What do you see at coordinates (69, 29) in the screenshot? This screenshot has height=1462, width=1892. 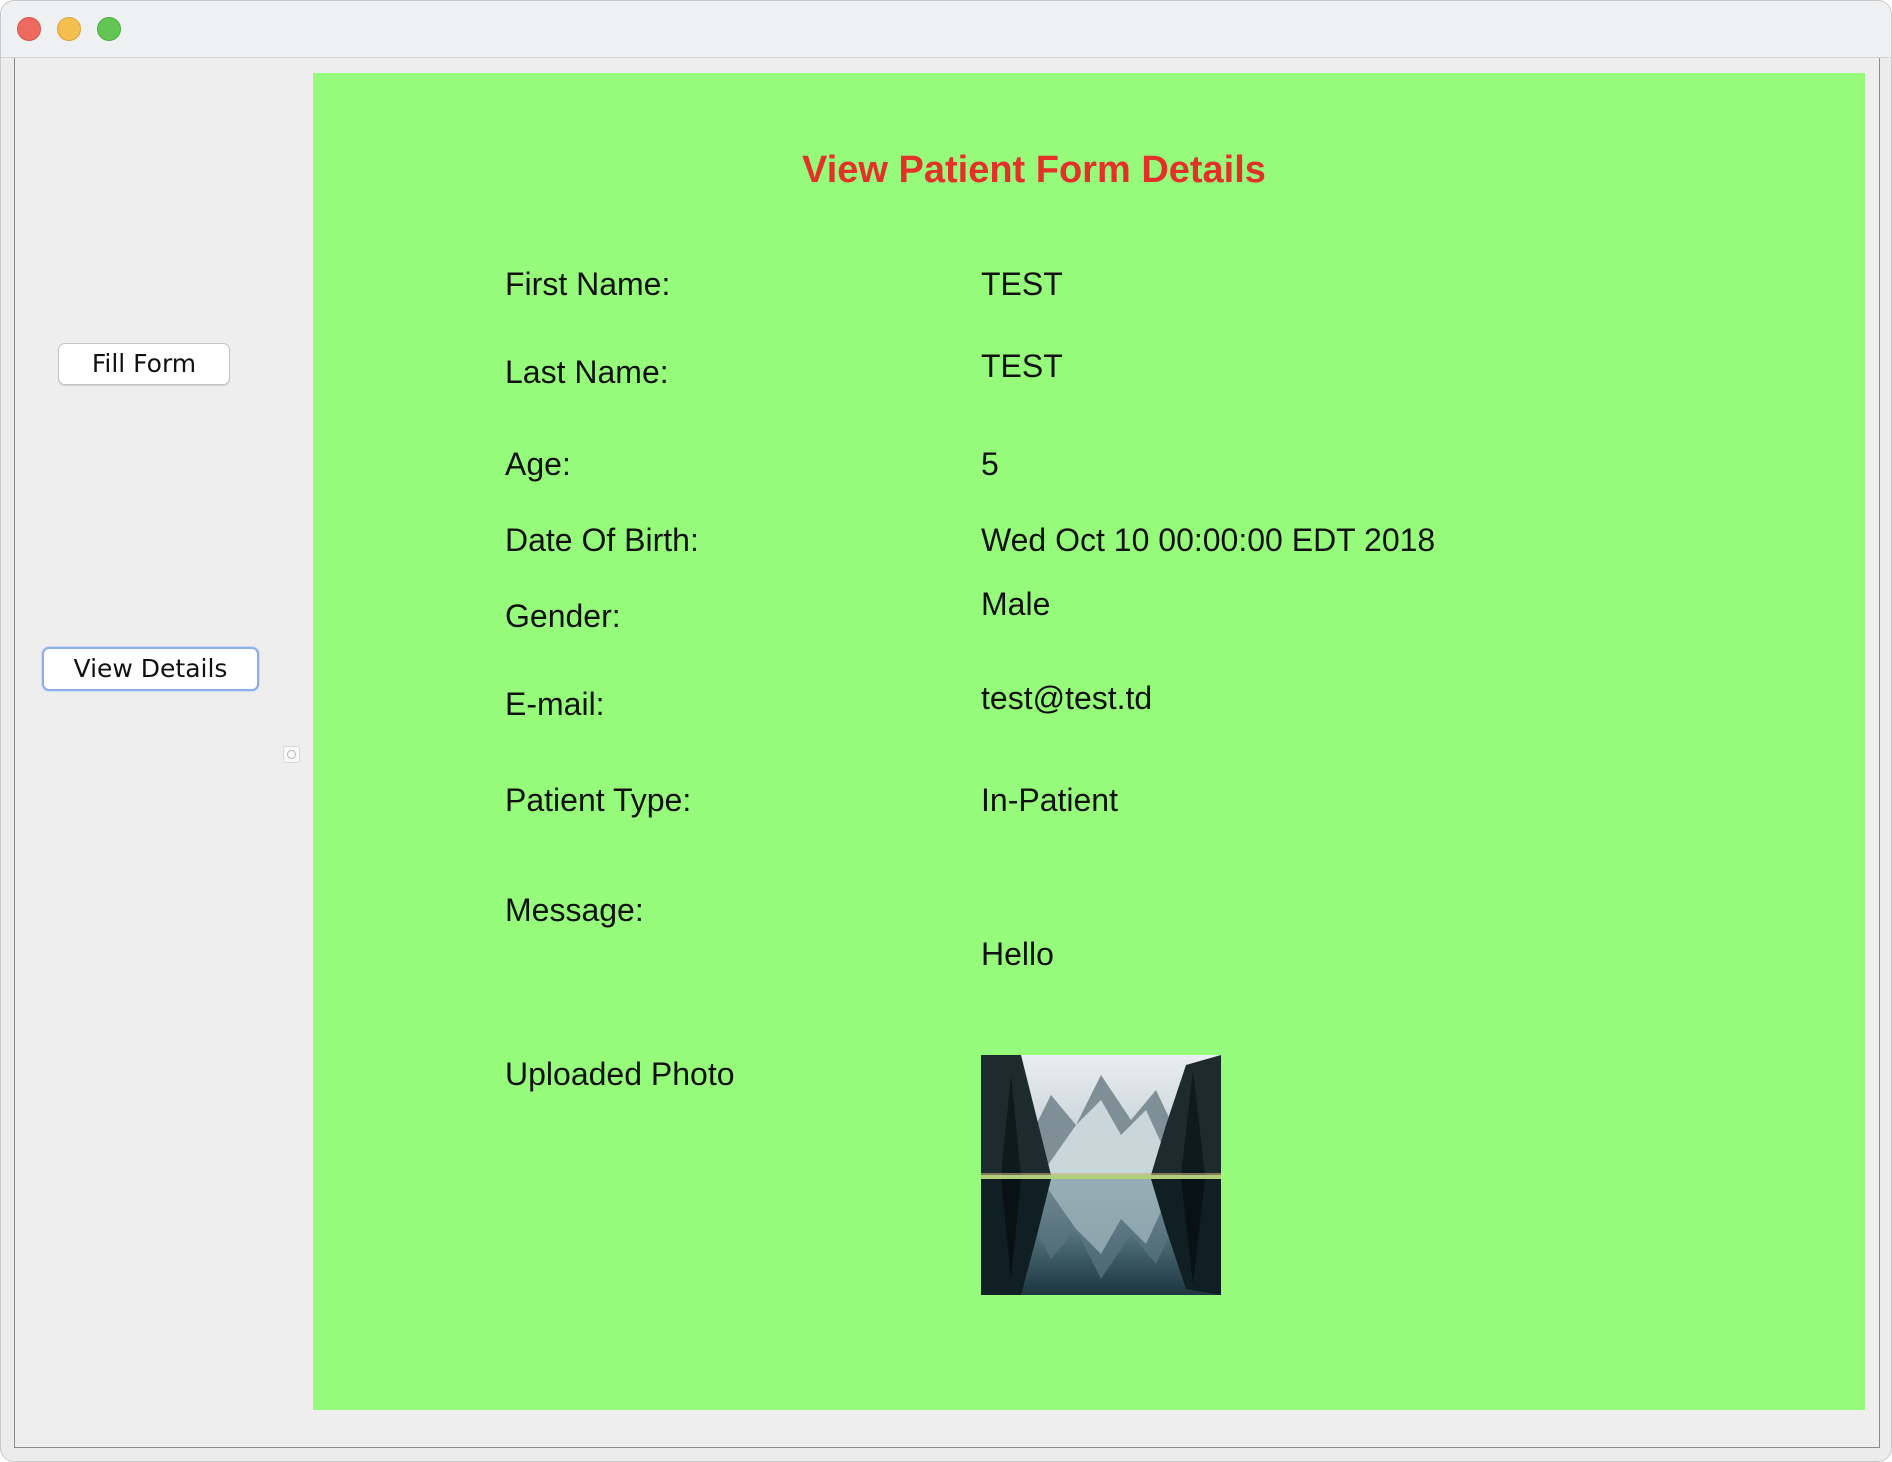 I see `minimize-icon` at bounding box center [69, 29].